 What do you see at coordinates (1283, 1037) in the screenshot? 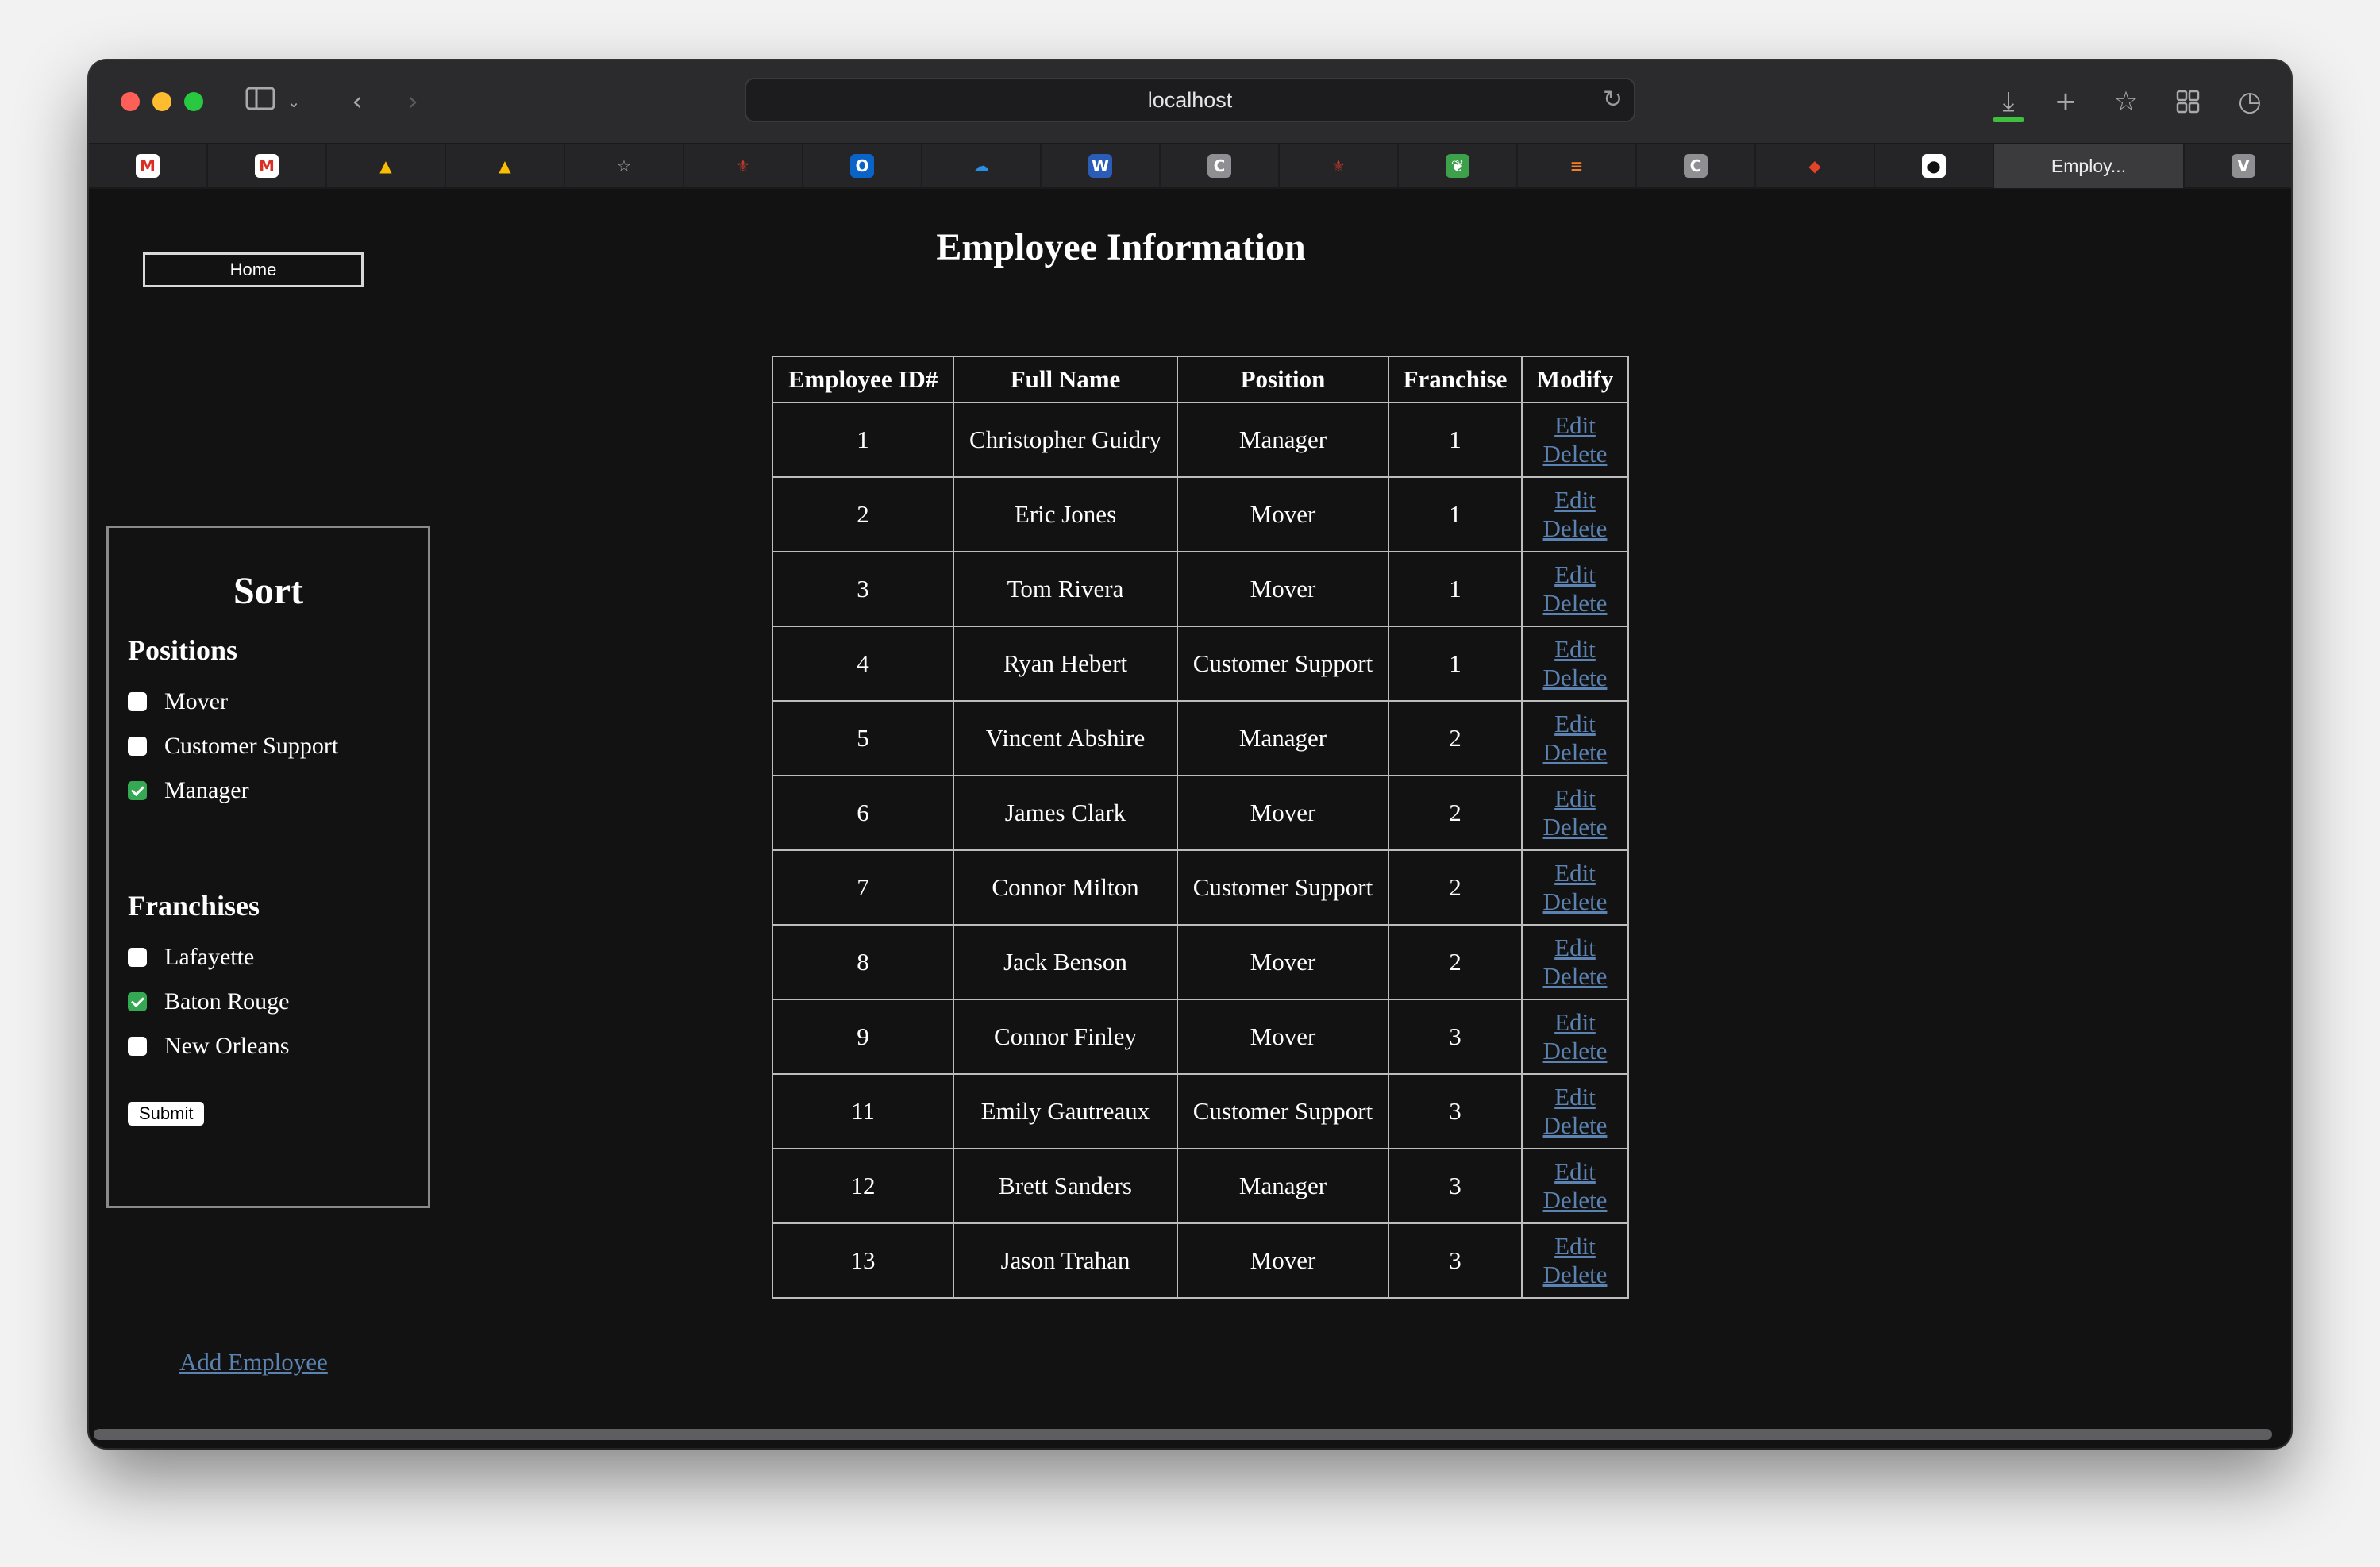
I see `position-cell: Mover` at bounding box center [1283, 1037].